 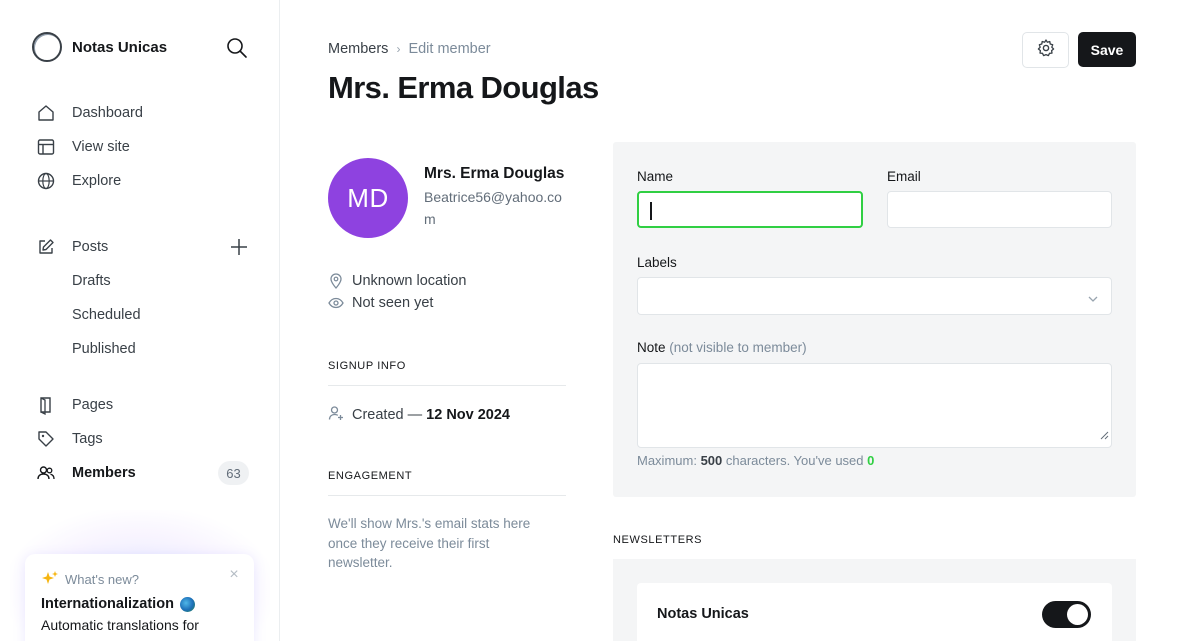 I want to click on sidebar-item-label: Tags, so click(x=87, y=439).